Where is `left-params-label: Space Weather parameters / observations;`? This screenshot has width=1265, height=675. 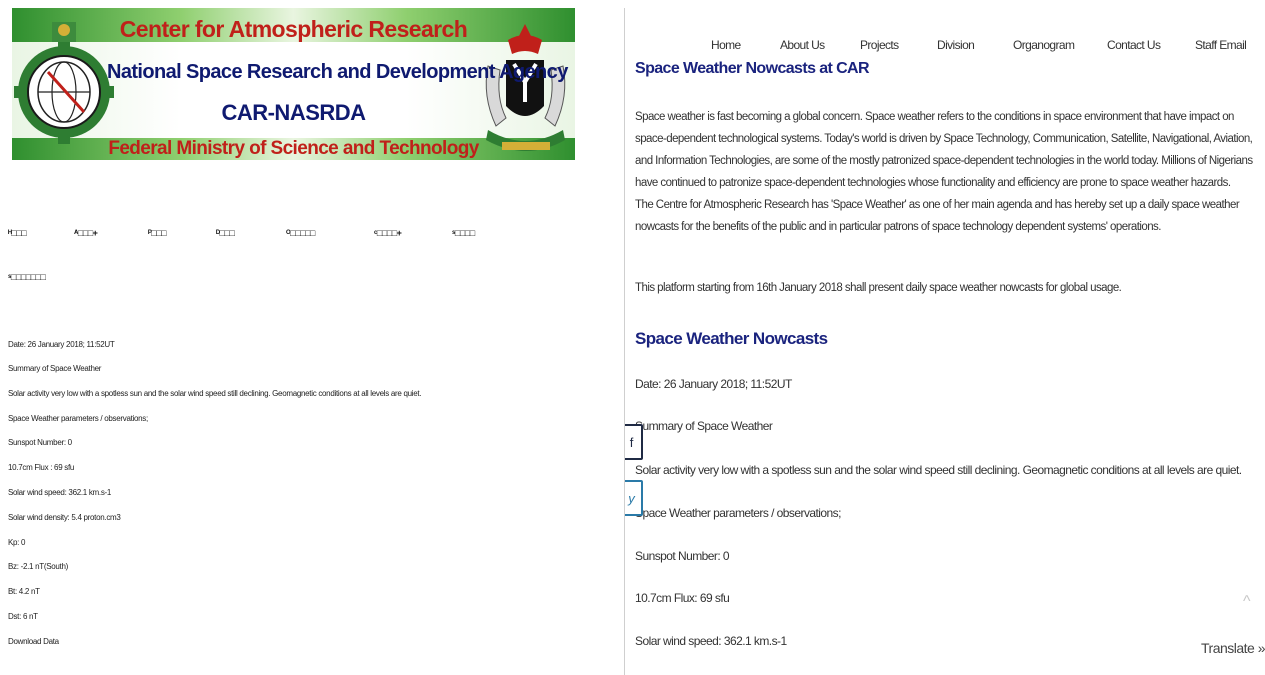 left-params-label: Space Weather parameters / observations; is located at coordinates (78, 418).